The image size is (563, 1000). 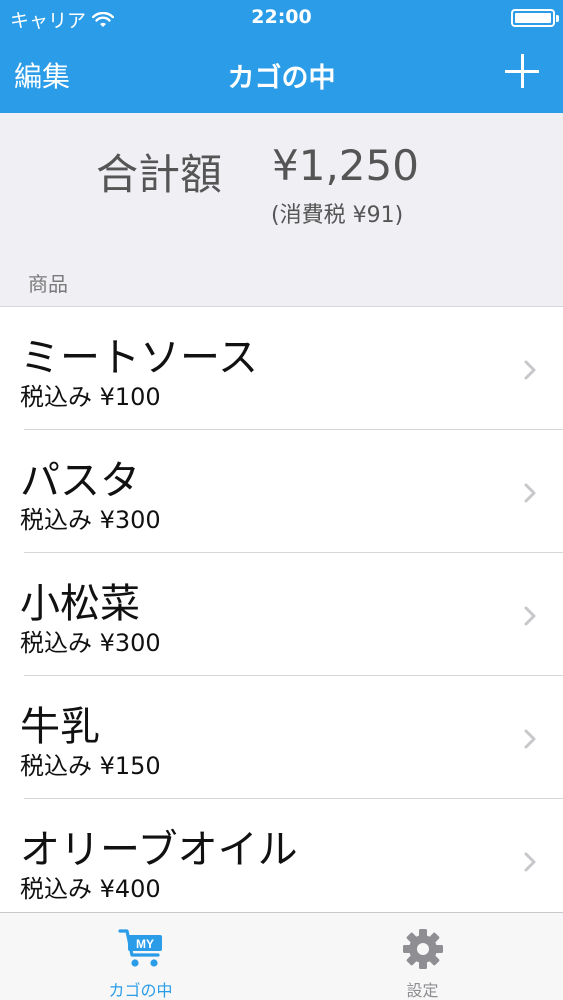 I want to click on item-price: 税込み ¥150, so click(x=90, y=766).